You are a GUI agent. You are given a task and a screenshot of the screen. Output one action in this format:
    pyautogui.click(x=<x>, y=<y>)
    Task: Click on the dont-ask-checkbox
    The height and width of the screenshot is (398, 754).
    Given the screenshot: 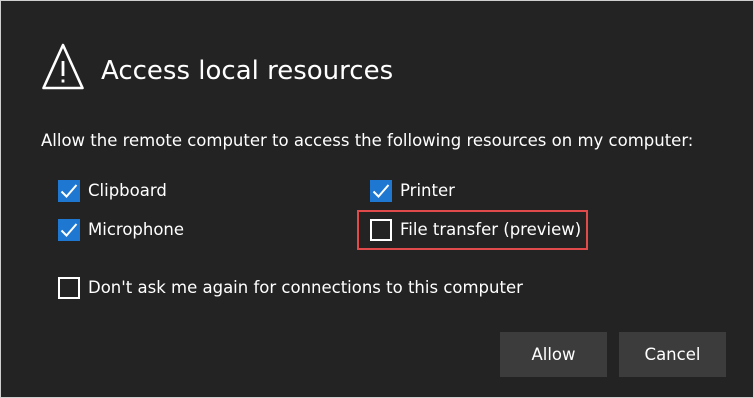 What is the action you would take?
    pyautogui.click(x=69, y=288)
    